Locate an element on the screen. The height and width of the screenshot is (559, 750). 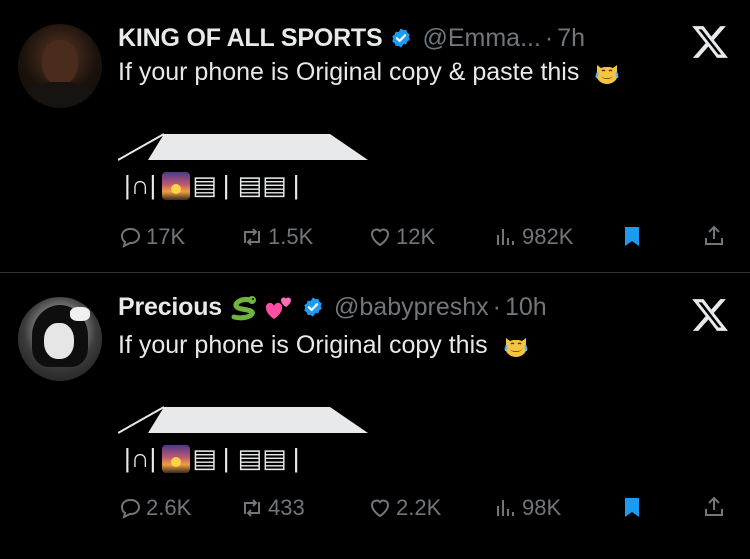
timestamp: 10h is located at coordinates (526, 307).